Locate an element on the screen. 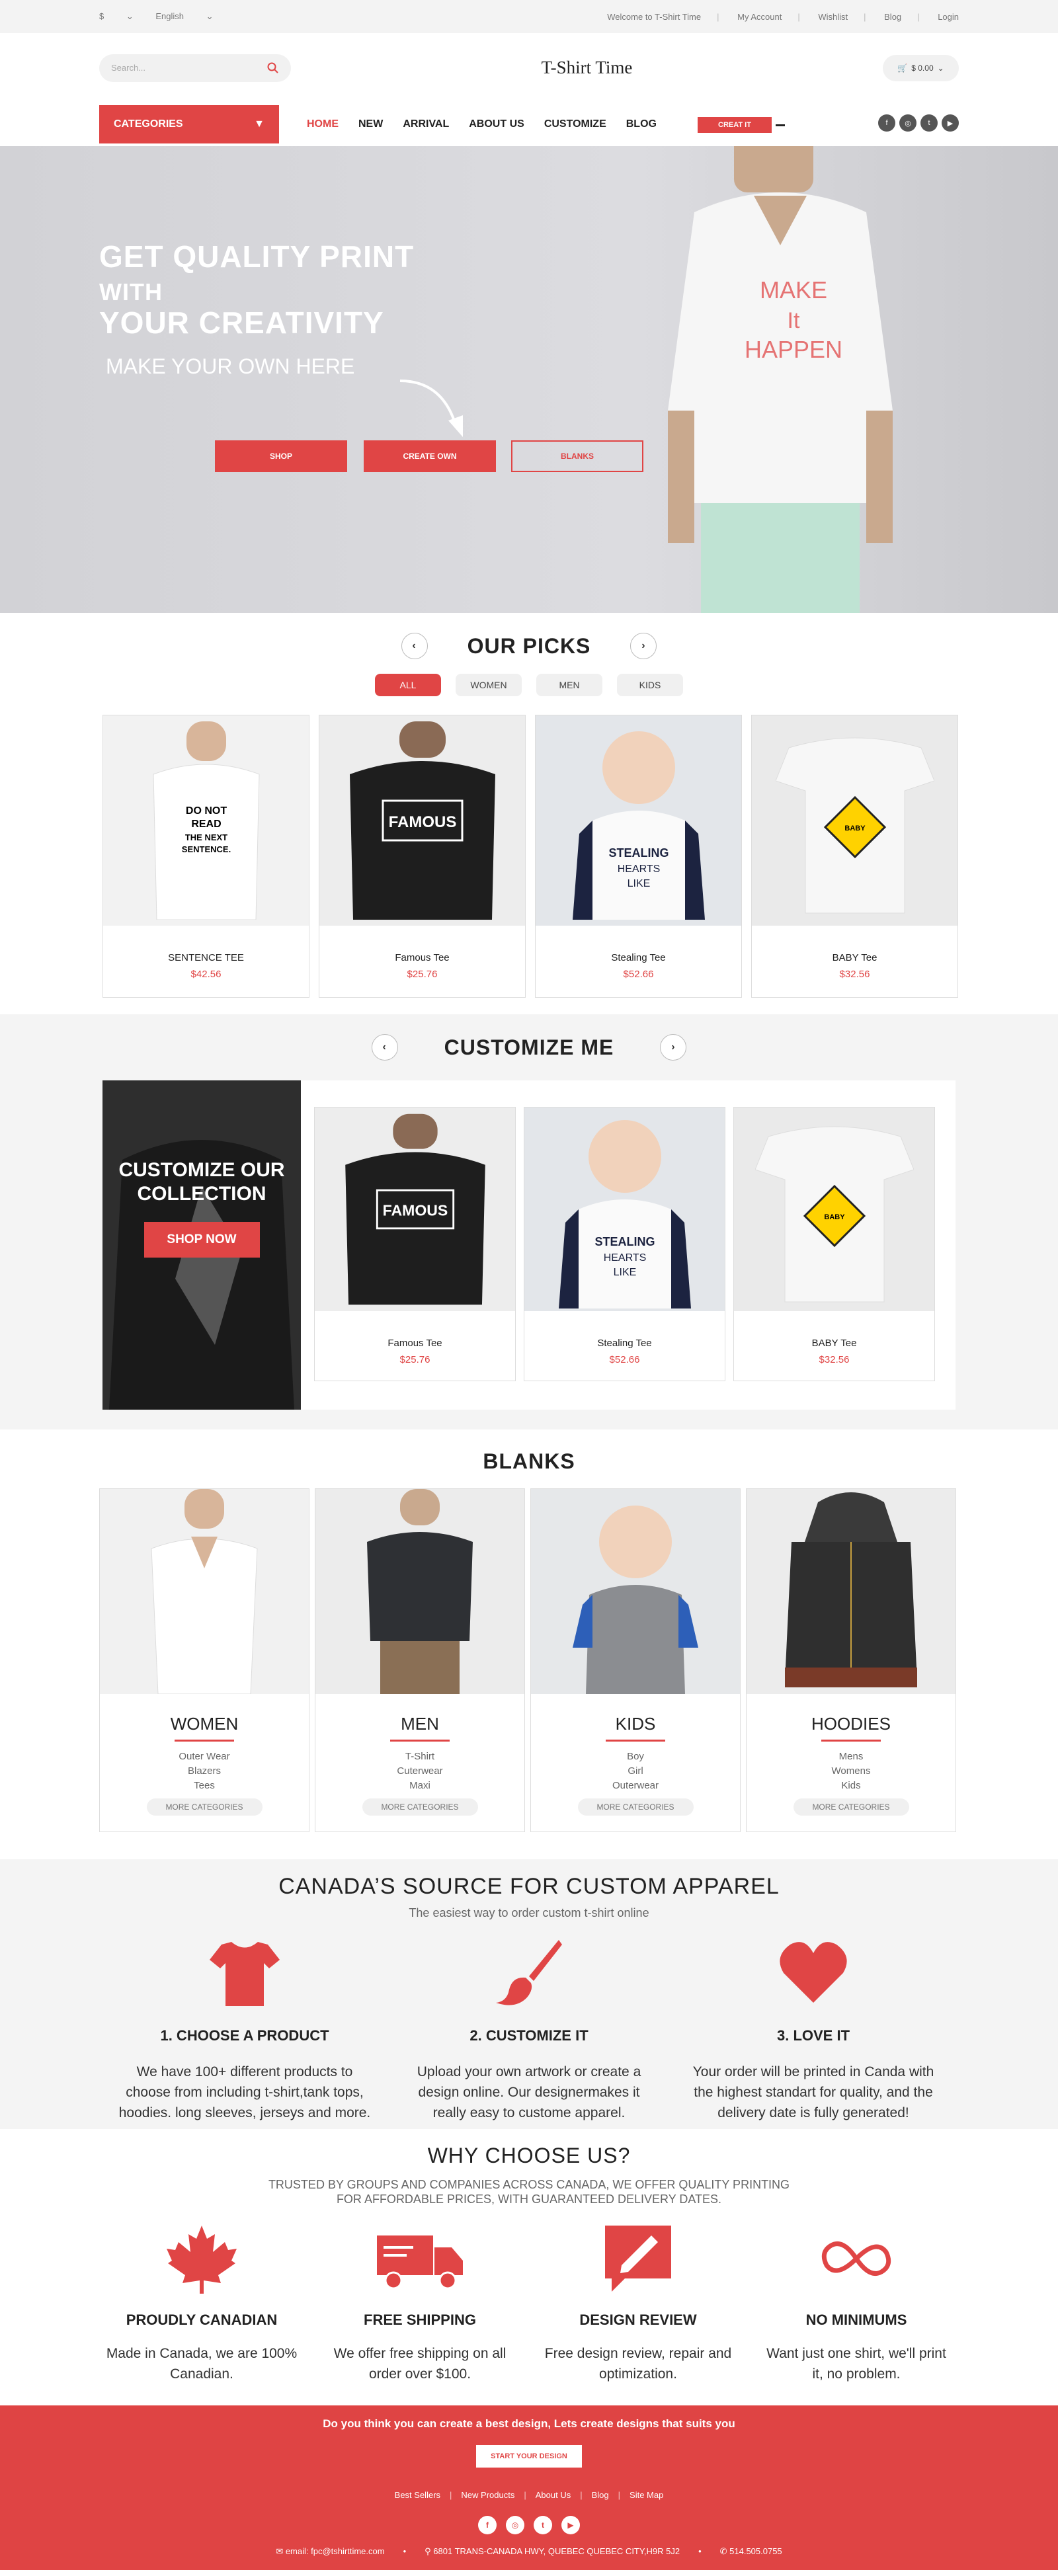 This screenshot has width=1058, height=2576. shirt-print-happen: HAPPEN is located at coordinates (793, 350).